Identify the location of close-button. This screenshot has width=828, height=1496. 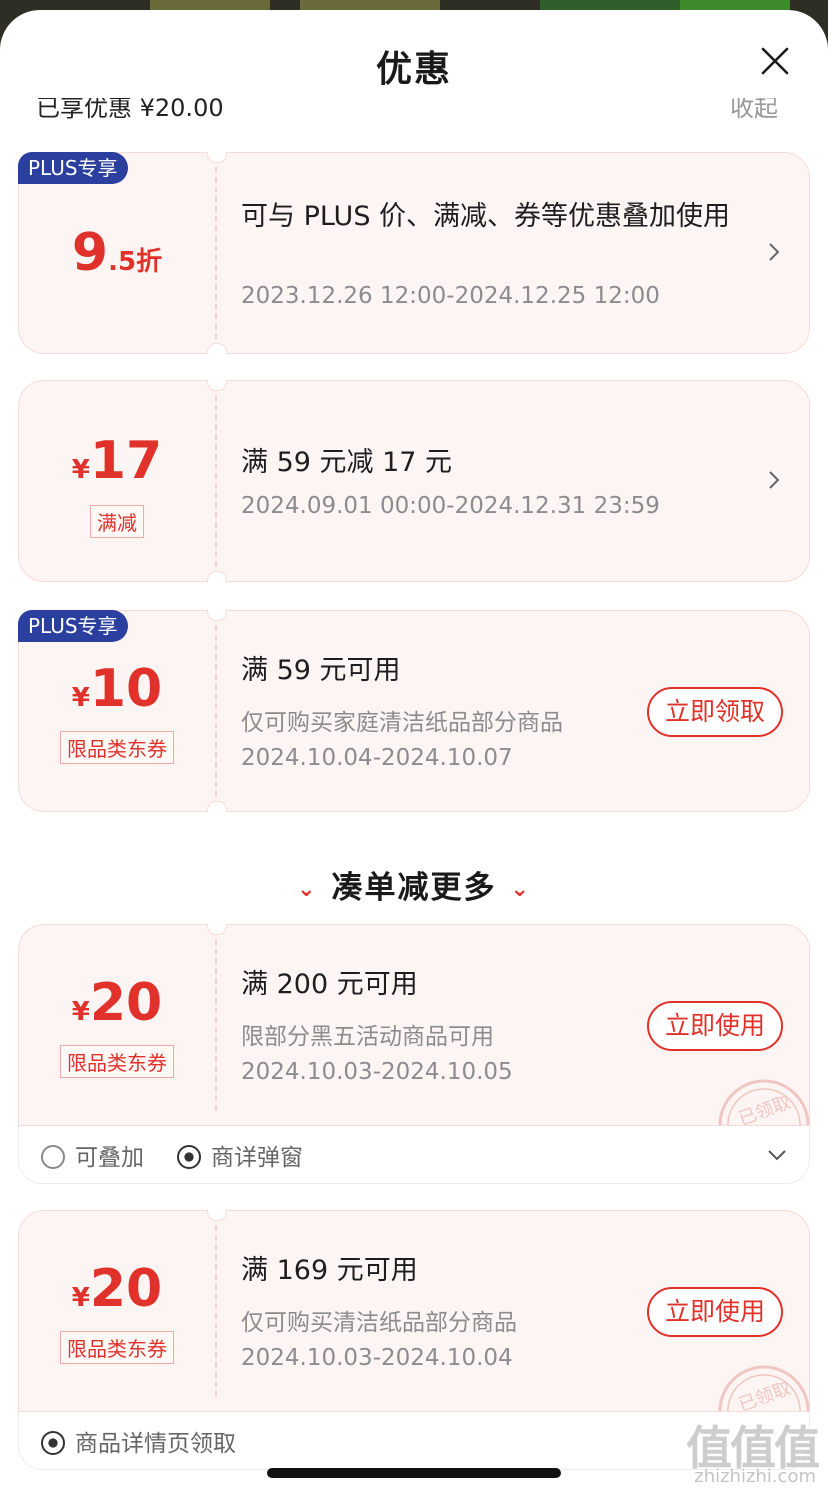
(775, 61).